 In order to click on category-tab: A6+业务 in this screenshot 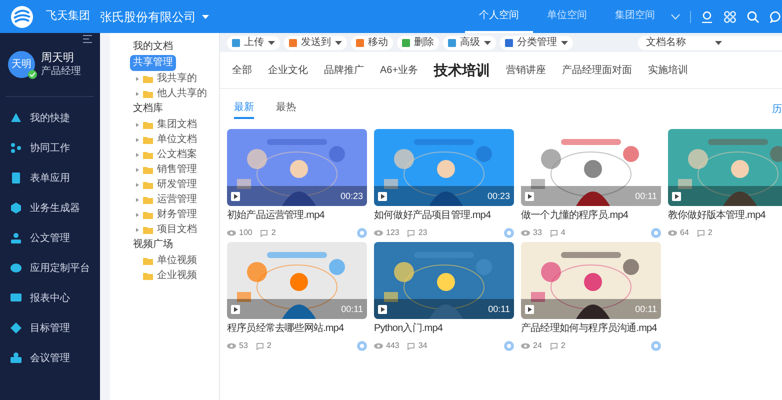, I will do `click(399, 70)`.